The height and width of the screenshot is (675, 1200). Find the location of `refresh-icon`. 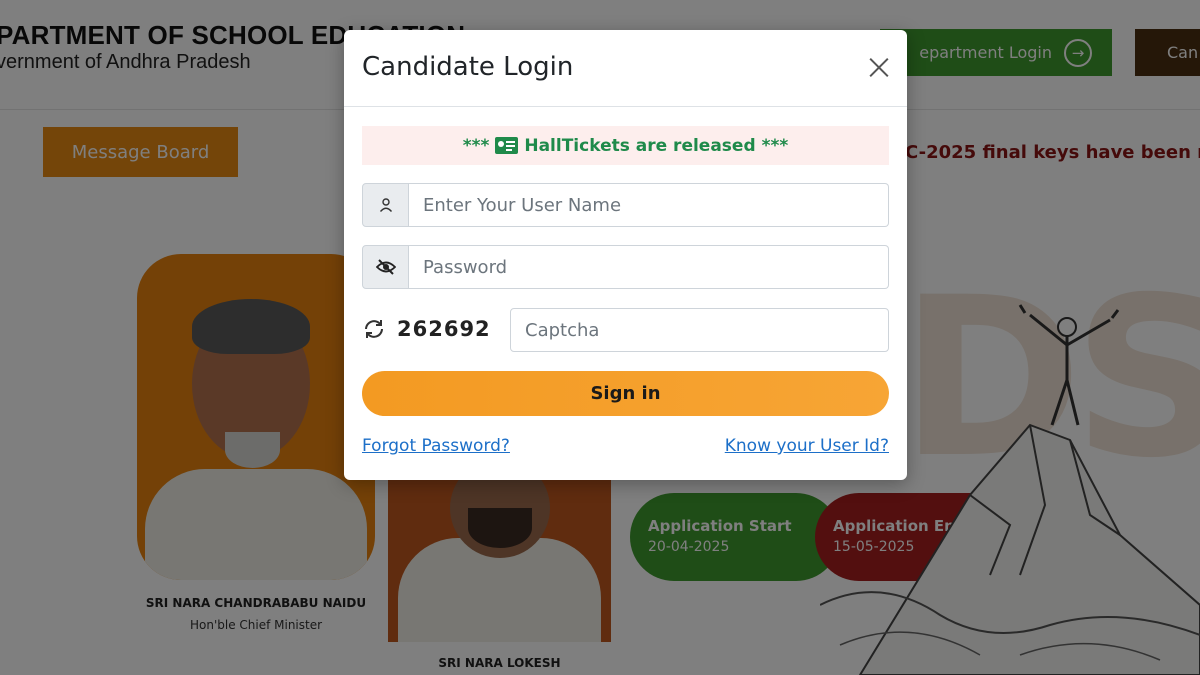

refresh-icon is located at coordinates (374, 329).